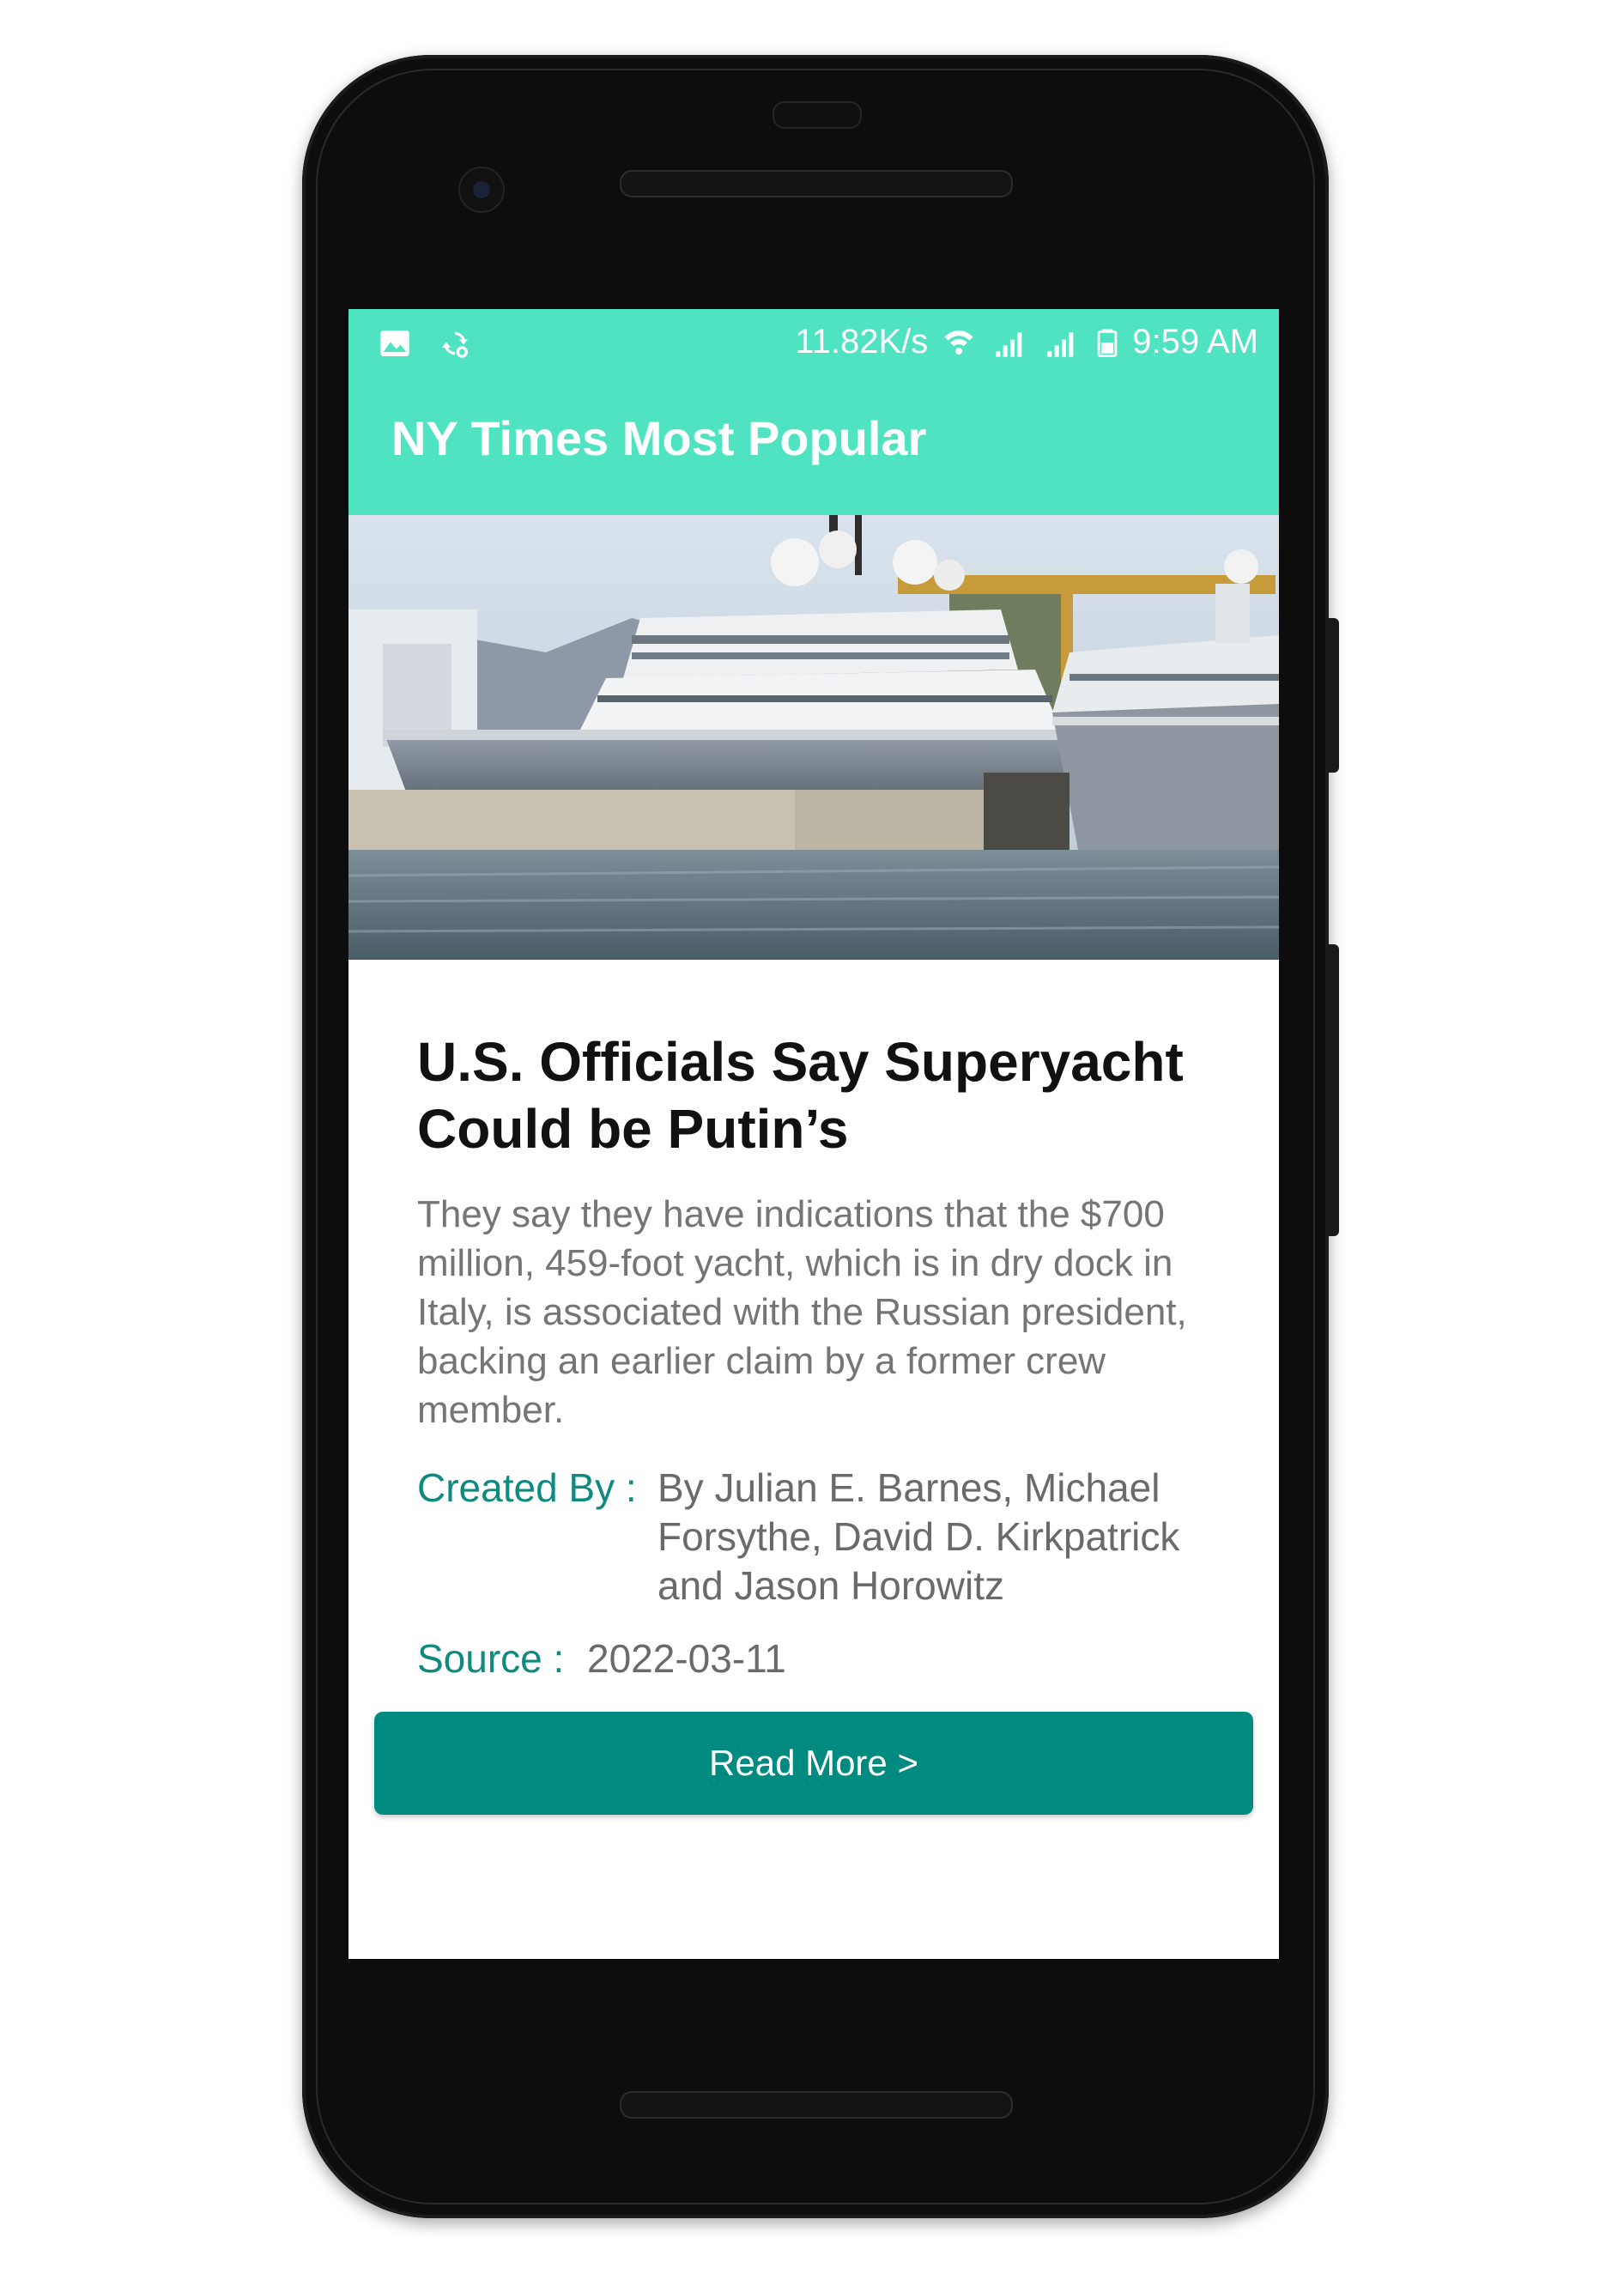  What do you see at coordinates (820, 1658) in the screenshot?
I see `source-row: Source : 2022-03-11` at bounding box center [820, 1658].